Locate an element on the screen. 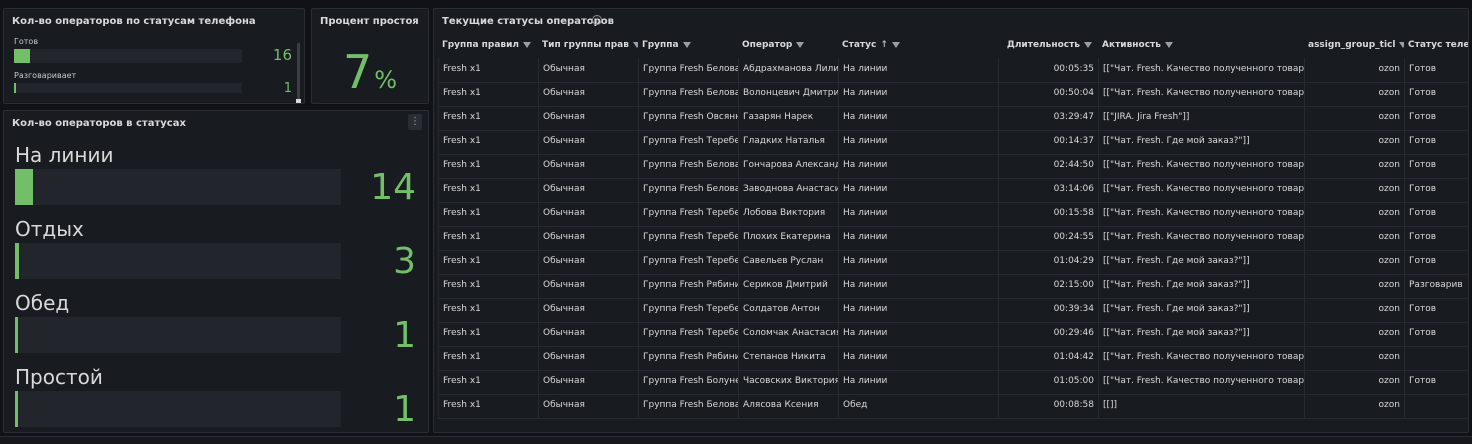 Image resolution: width=1472 pixels, height=444 pixels. column-header-label: Статус теле is located at coordinates (1438, 45).